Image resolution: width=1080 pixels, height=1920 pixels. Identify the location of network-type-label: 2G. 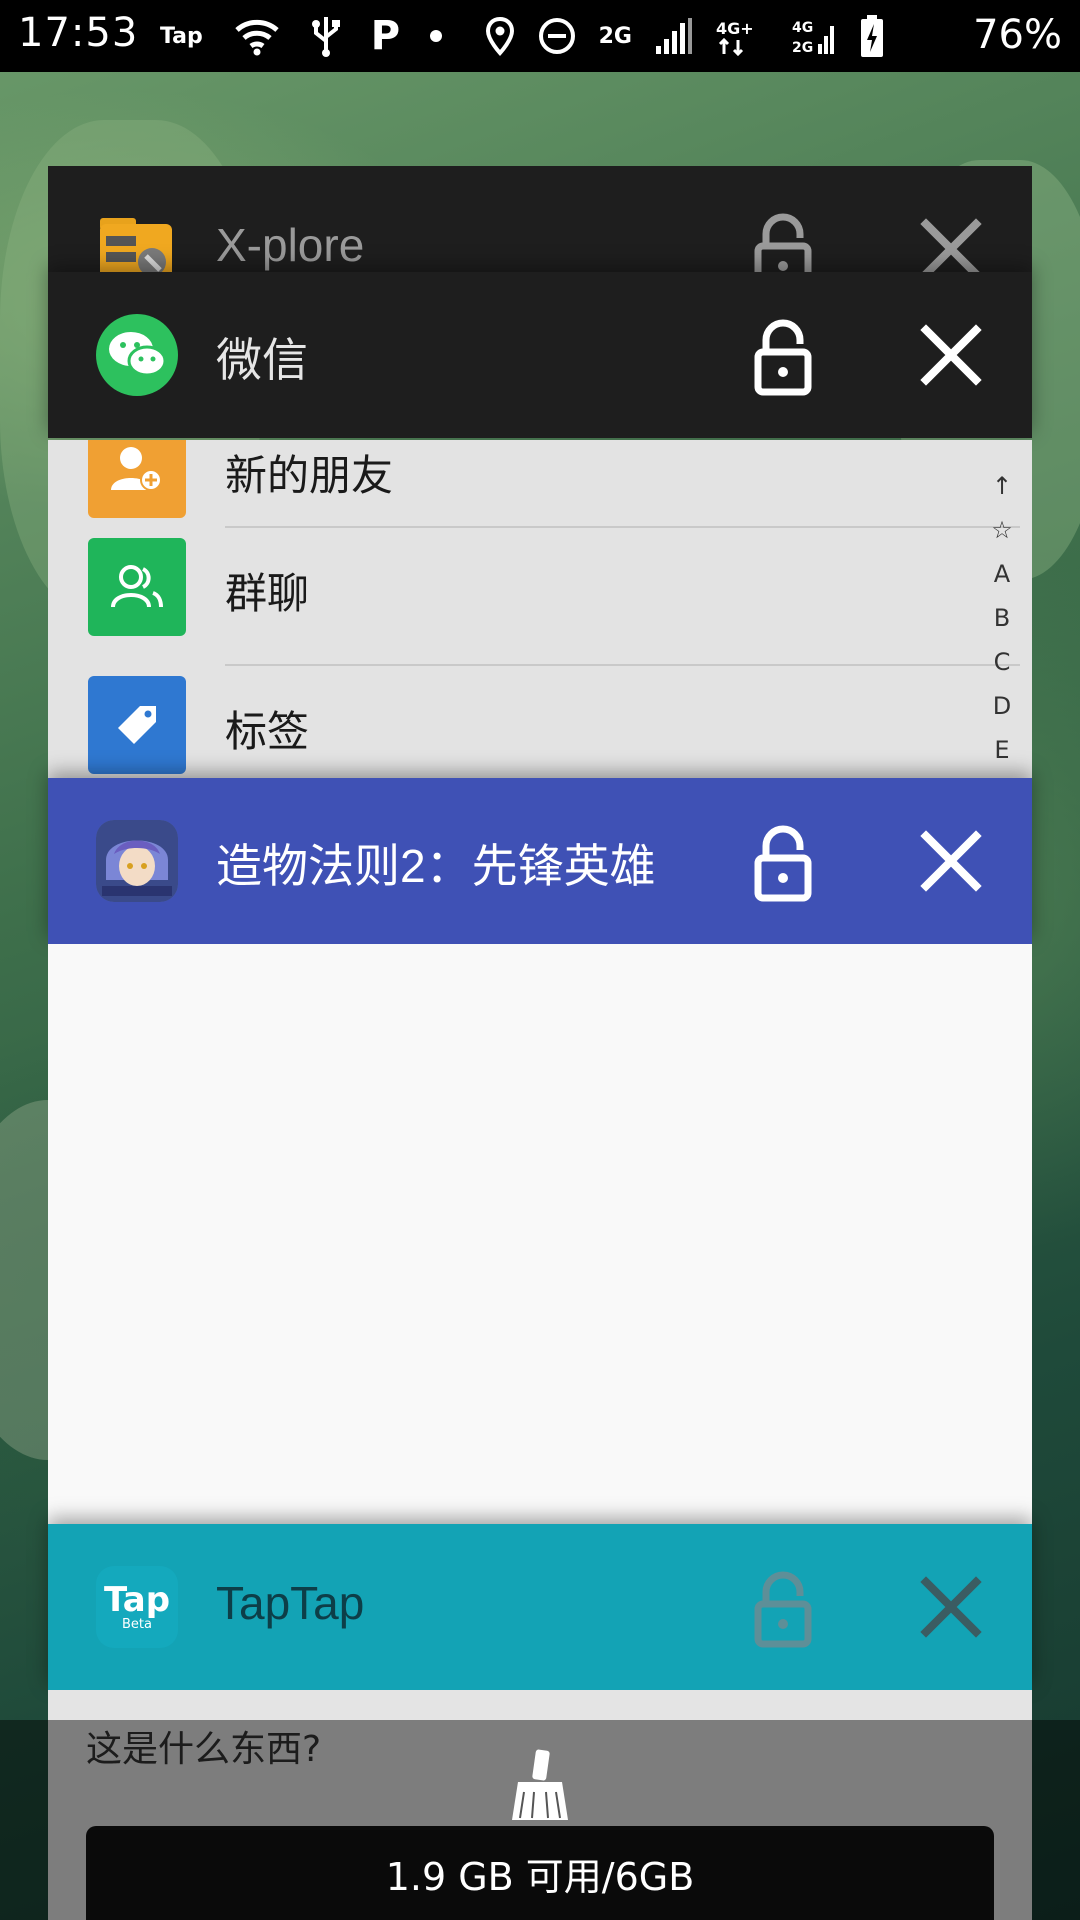
(615, 36).